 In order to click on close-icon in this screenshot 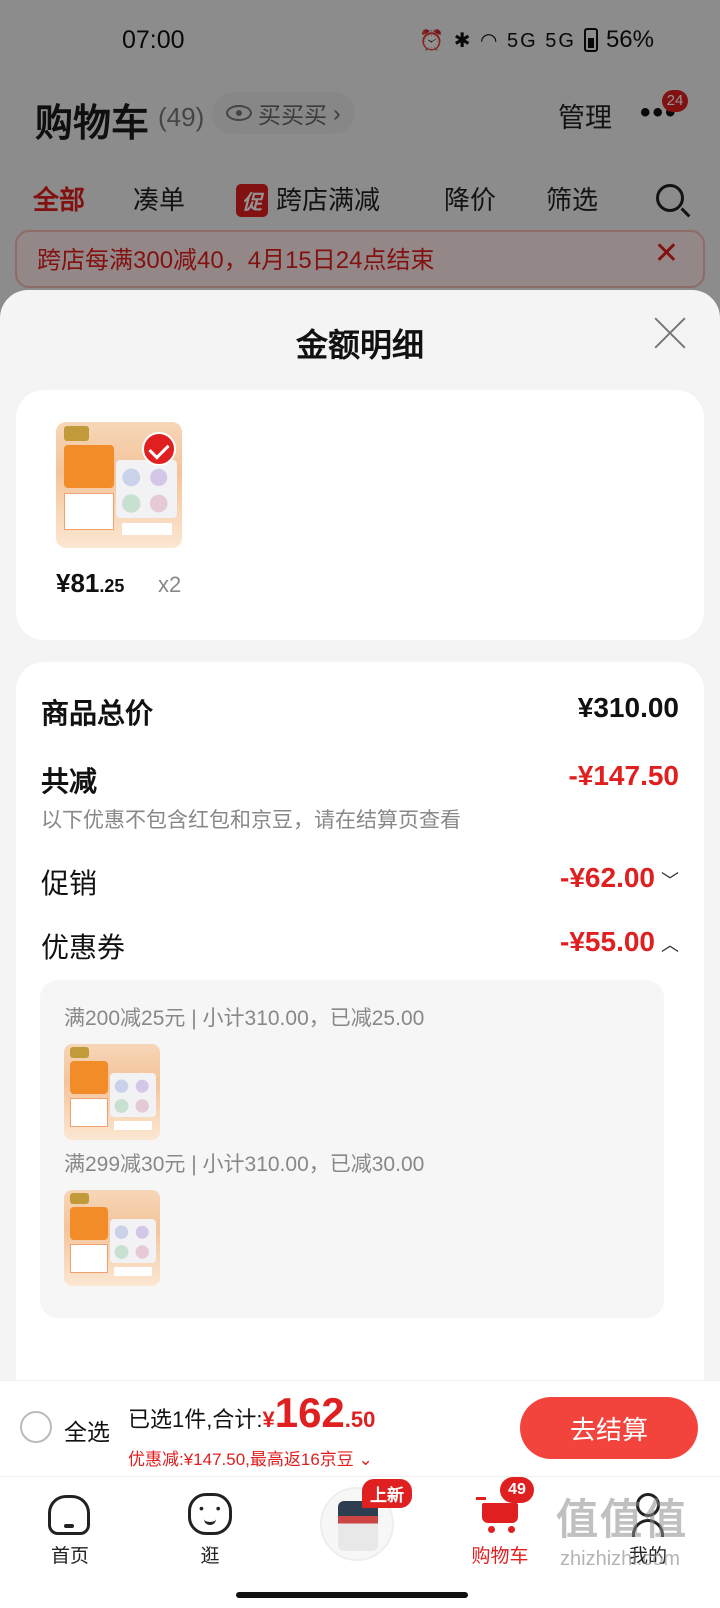, I will do `click(670, 332)`.